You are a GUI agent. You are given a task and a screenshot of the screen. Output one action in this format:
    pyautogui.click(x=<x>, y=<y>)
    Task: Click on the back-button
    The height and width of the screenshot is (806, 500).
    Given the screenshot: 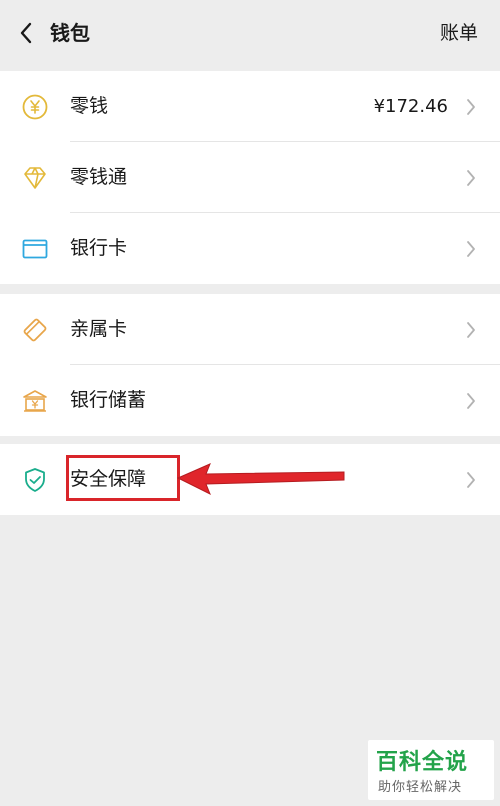 What is the action you would take?
    pyautogui.click(x=26, y=33)
    